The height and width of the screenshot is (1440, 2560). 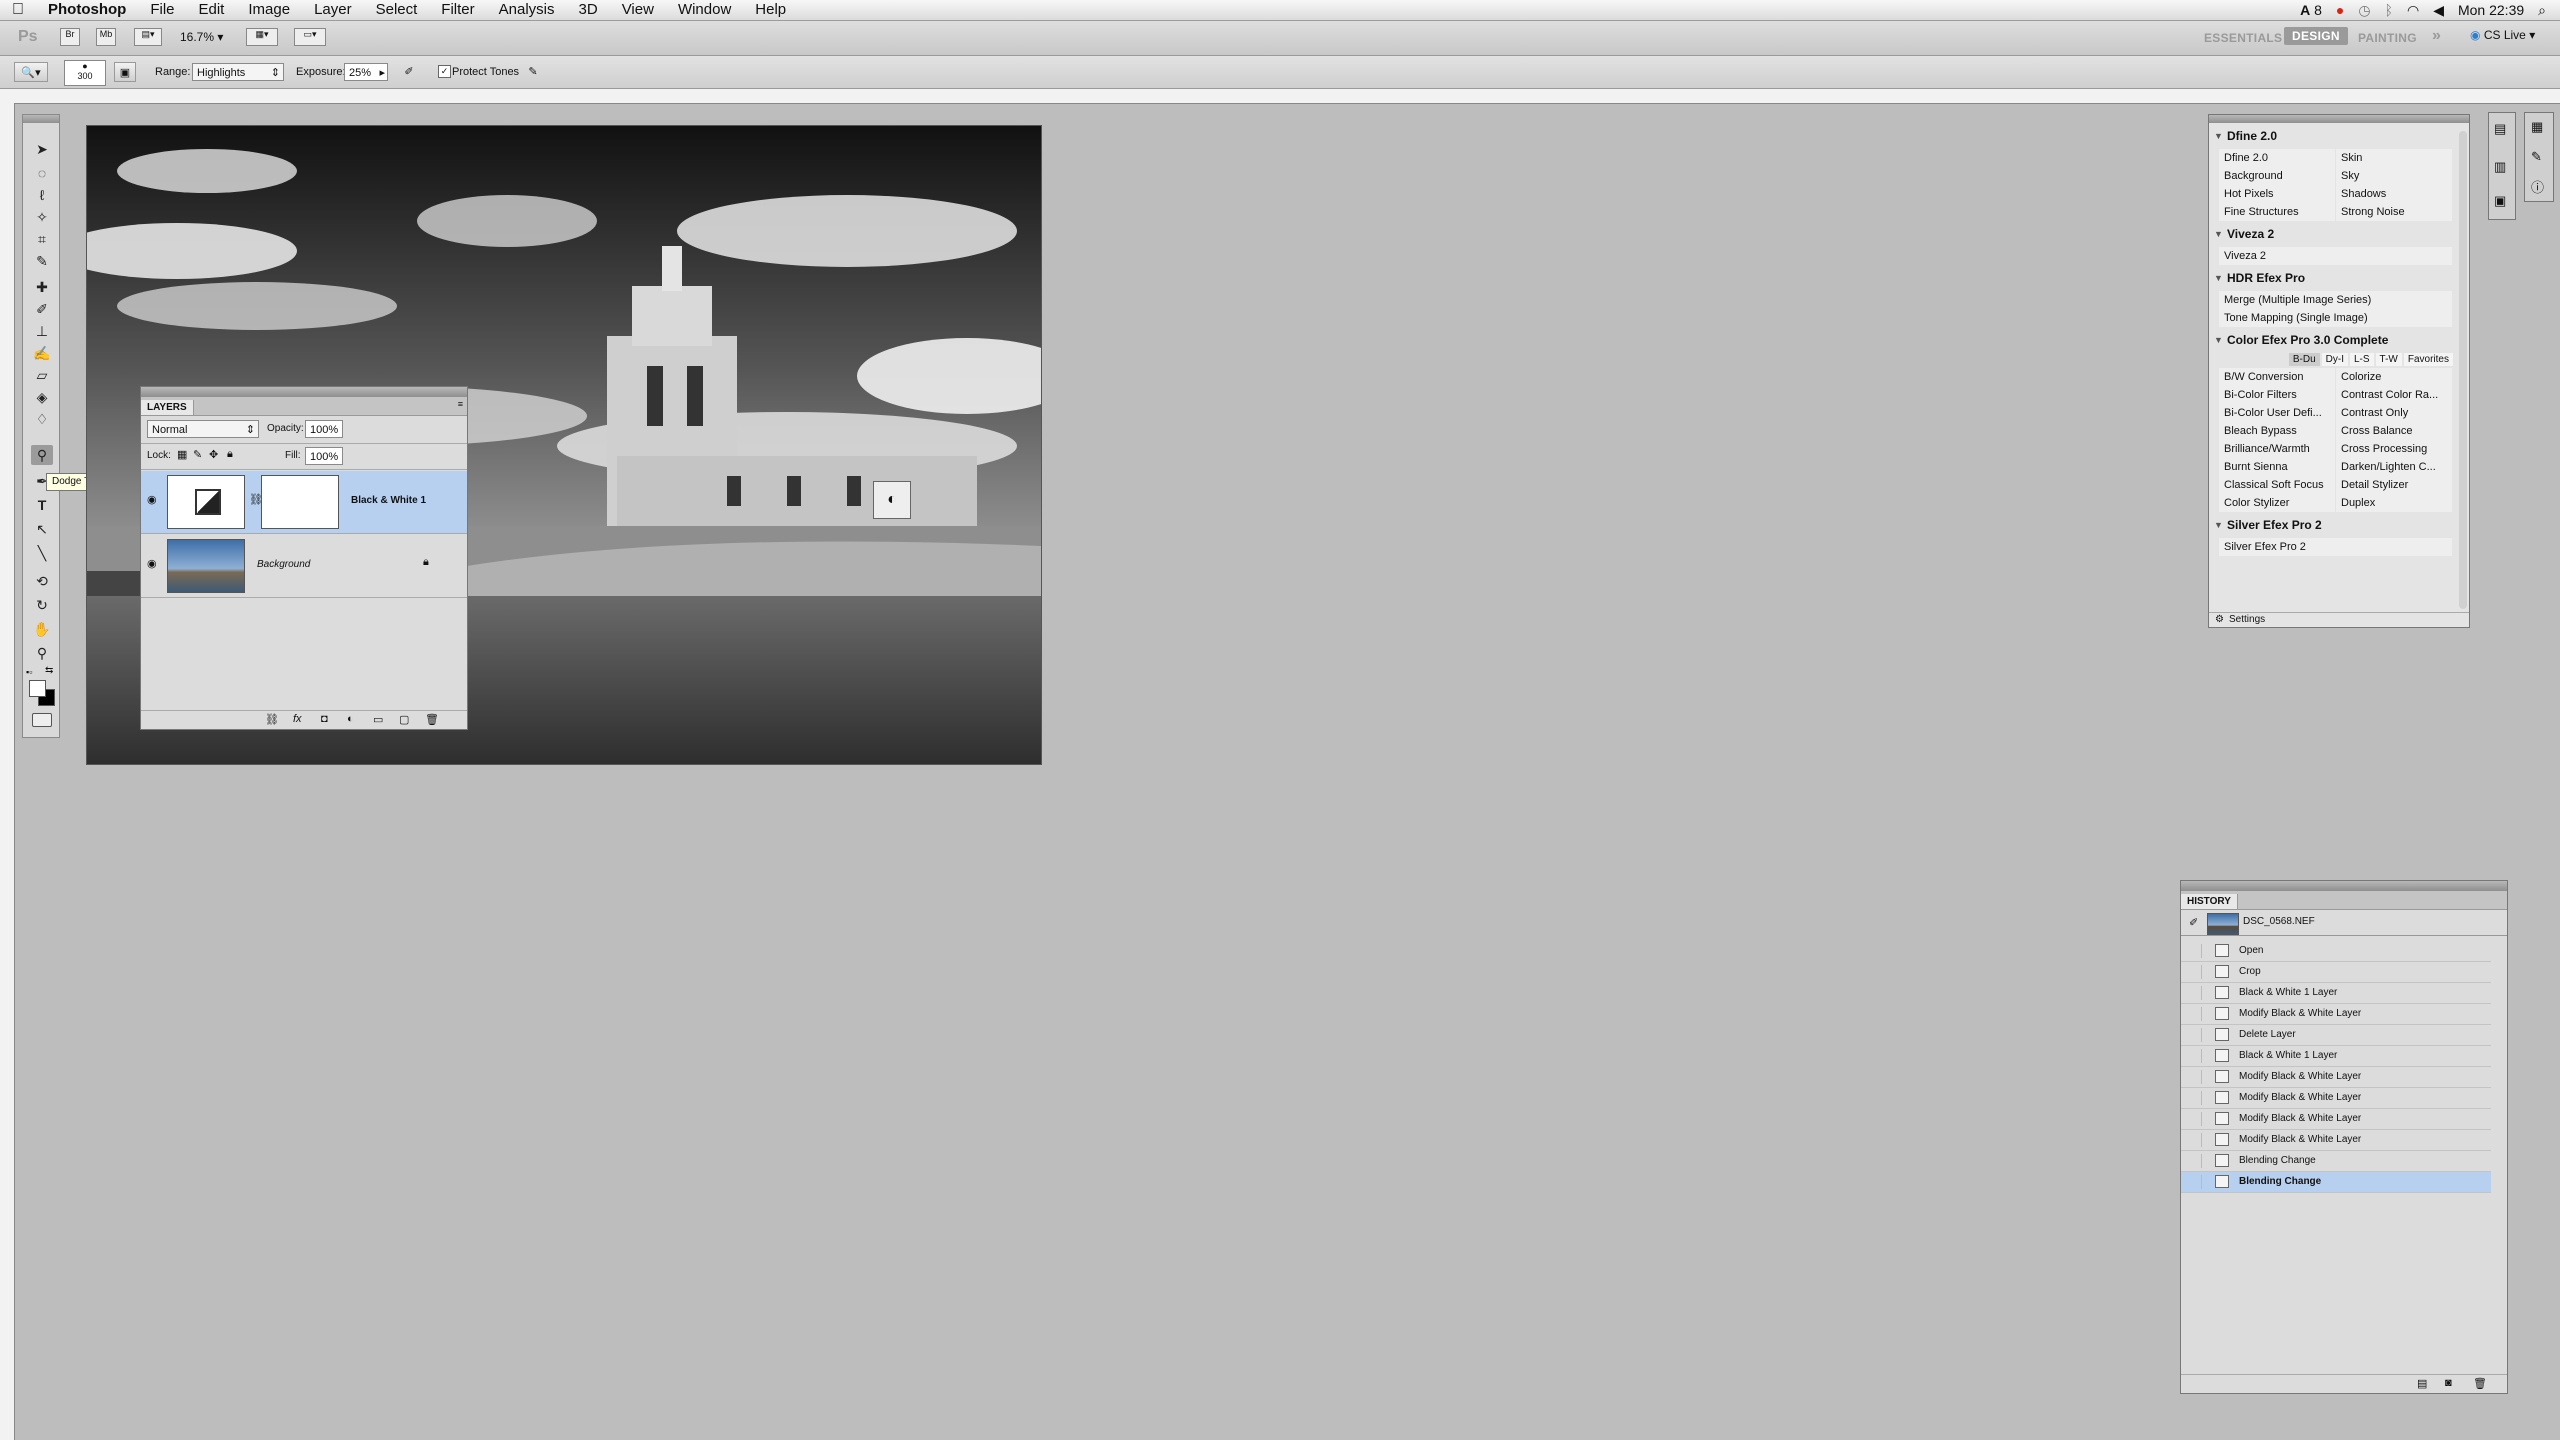 What do you see at coordinates (2500, 129) in the screenshot?
I see `histogram-icon: ▤` at bounding box center [2500, 129].